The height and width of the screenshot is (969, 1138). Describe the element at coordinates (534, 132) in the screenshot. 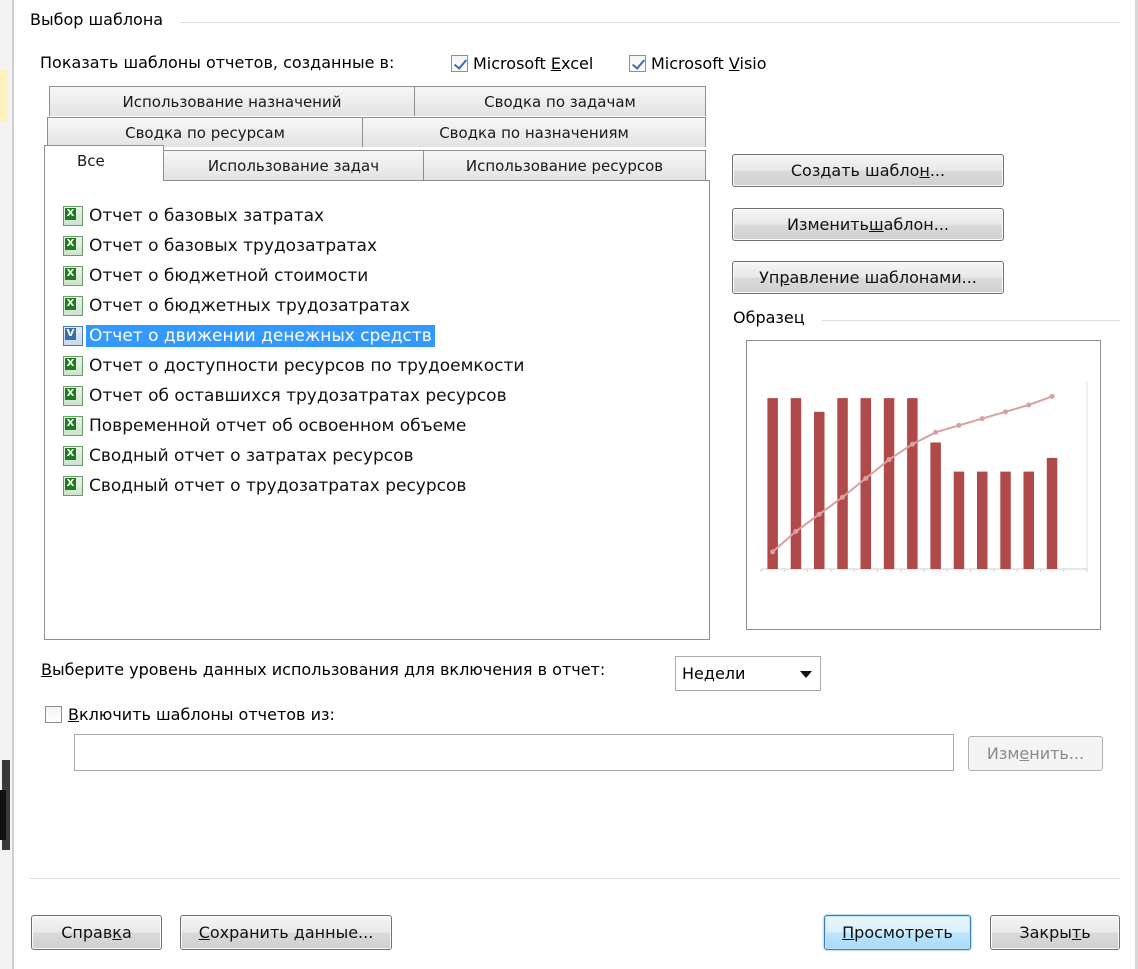

I see `tab-assignment-summary: Сводка по назначениям` at that location.